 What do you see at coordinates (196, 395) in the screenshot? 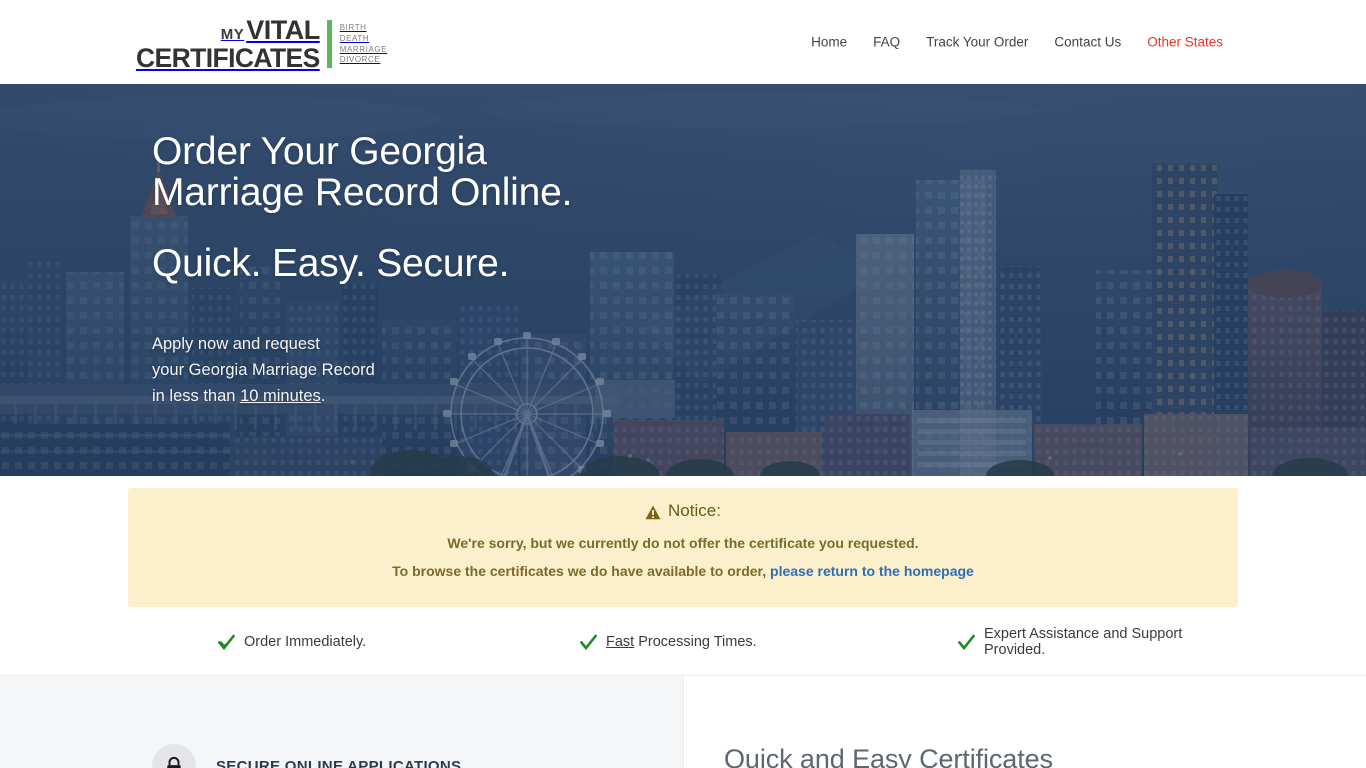
I see `hero-subtext-prefix: in less than` at bounding box center [196, 395].